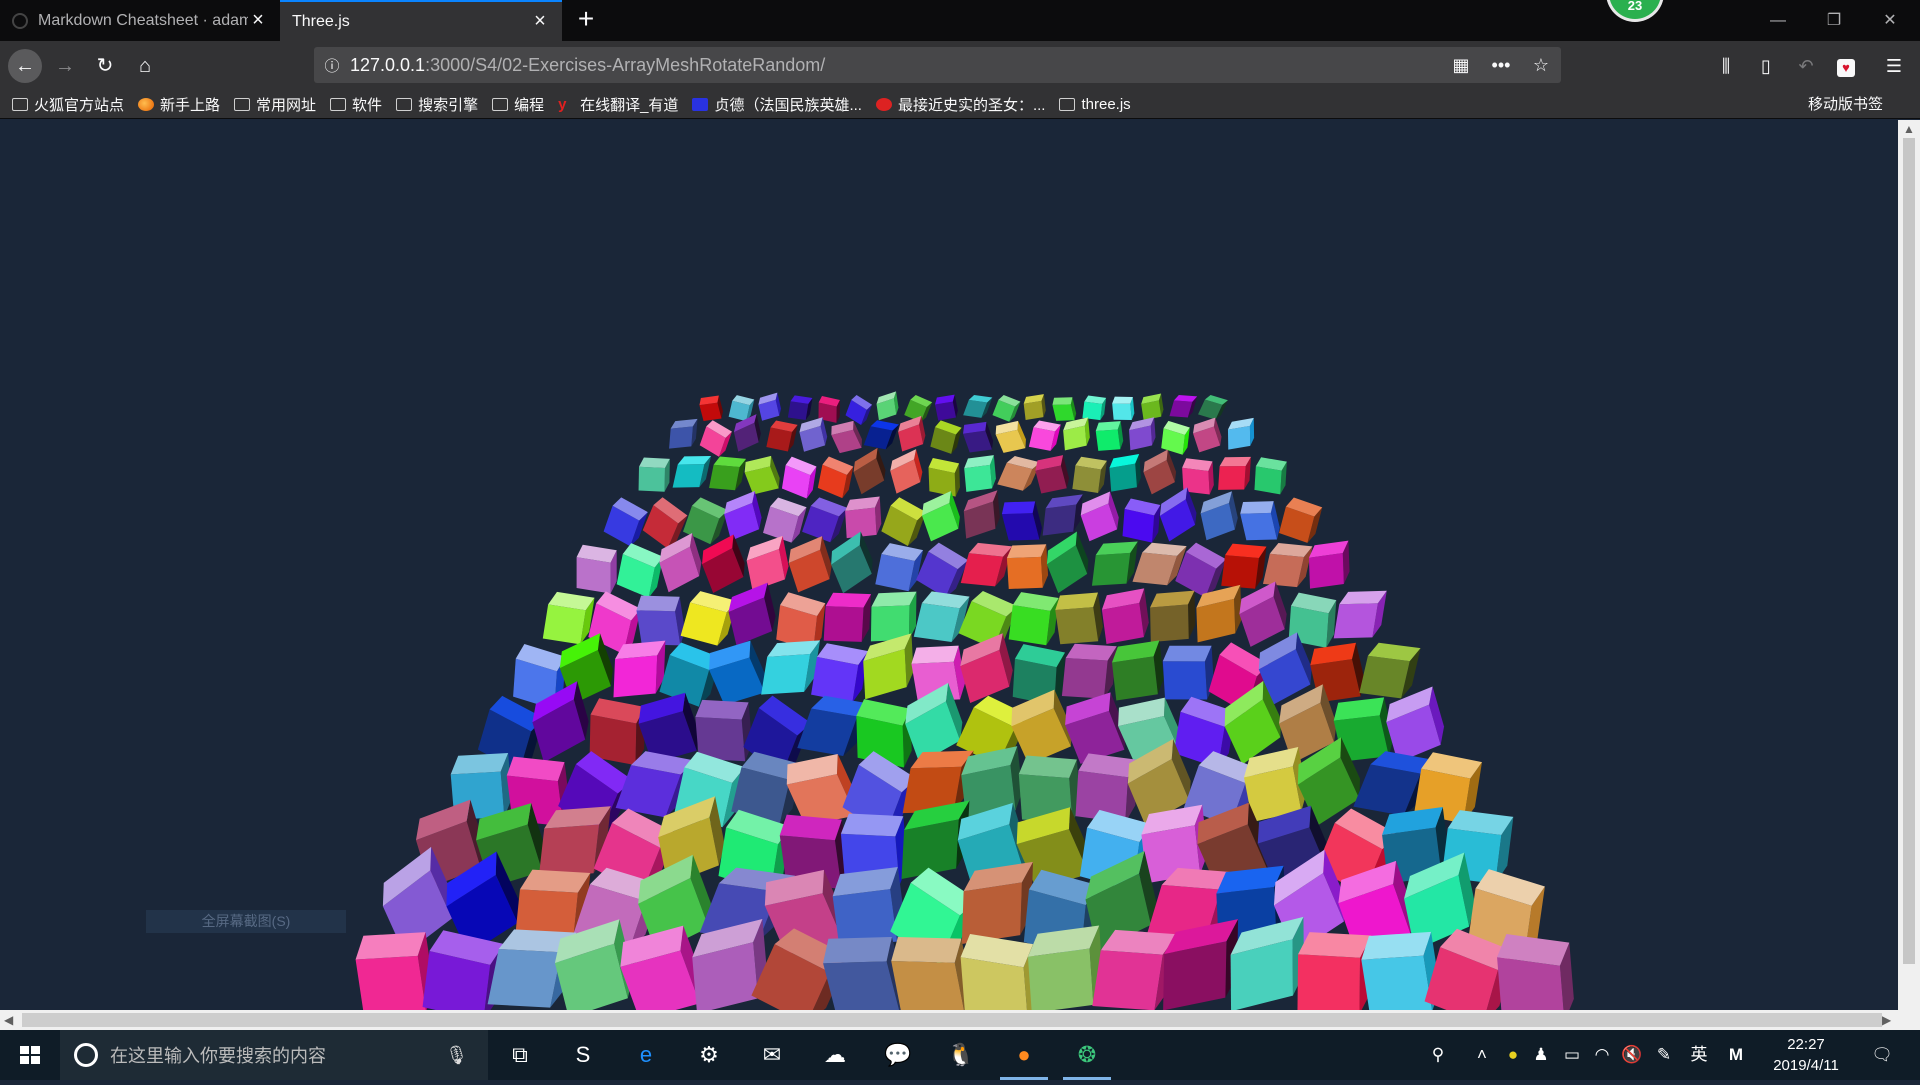 The width and height of the screenshot is (1920, 1085). I want to click on notification-badge: 23, so click(1635, 11).